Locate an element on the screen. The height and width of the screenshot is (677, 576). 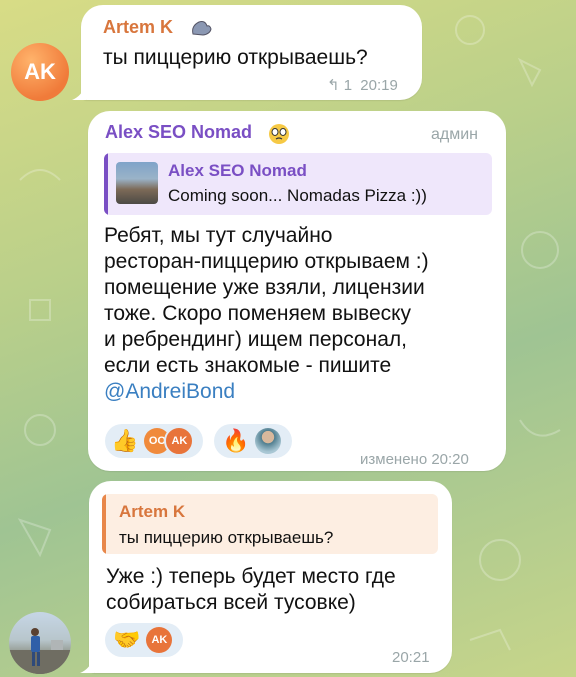
person-photo-icon is located at coordinates (40, 651).